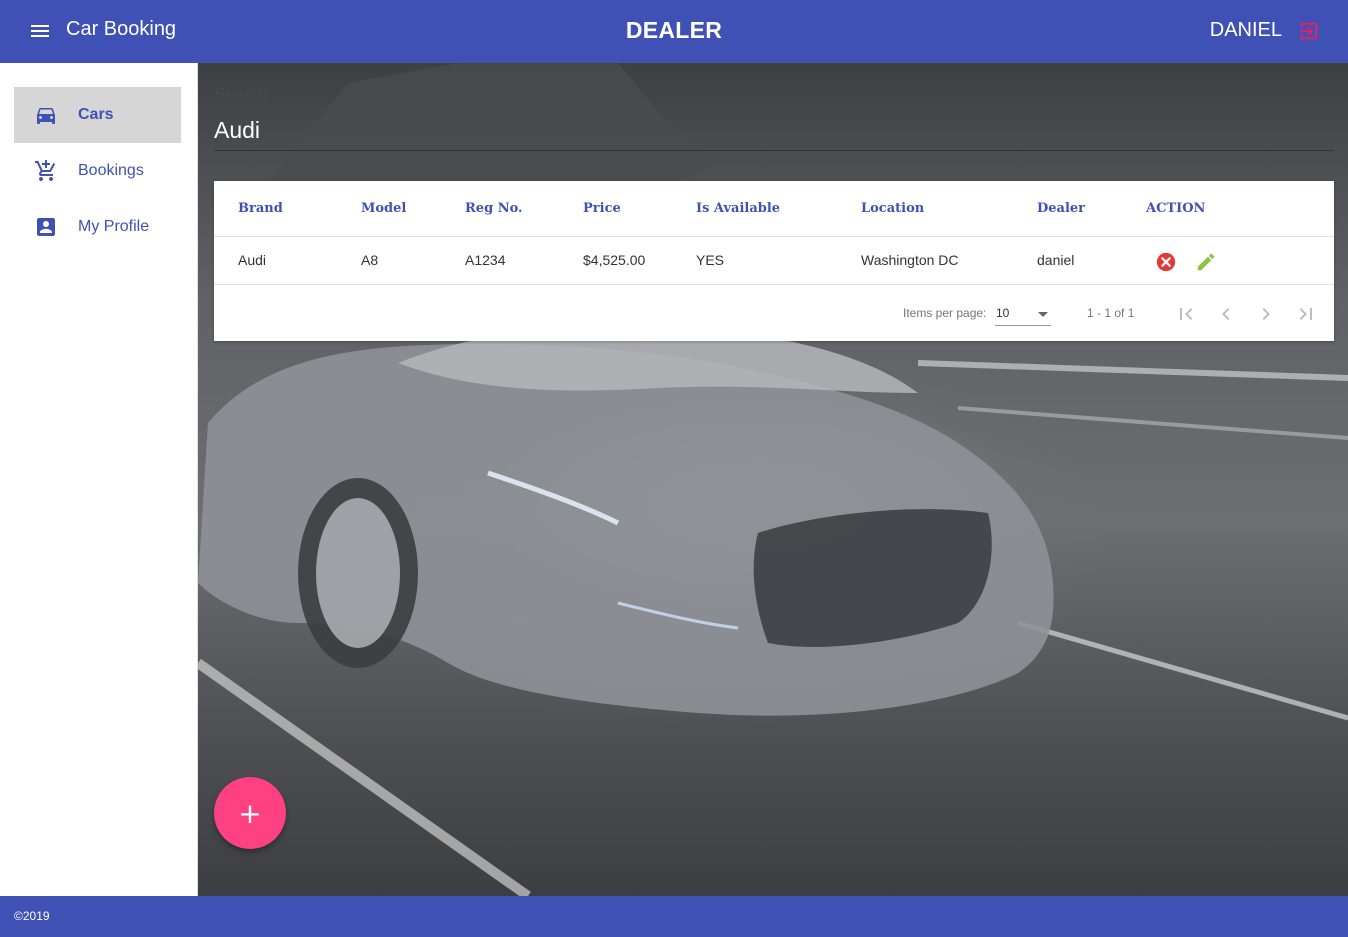 The height and width of the screenshot is (937, 1348). Describe the element at coordinates (32, 916) in the screenshot. I see `copyright: ©2019` at that location.